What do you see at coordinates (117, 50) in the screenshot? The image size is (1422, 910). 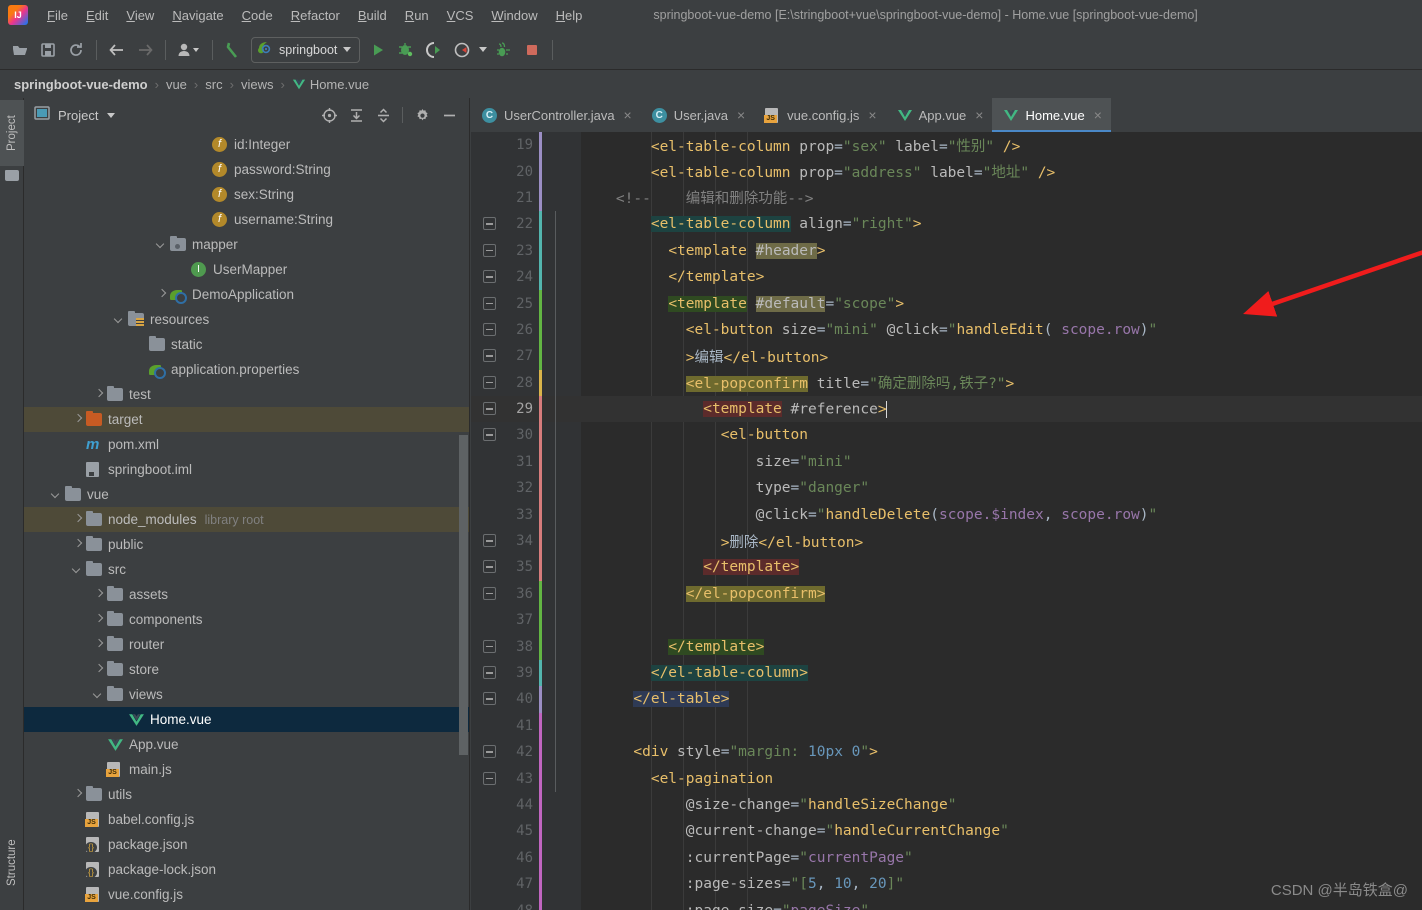 I see `back-arrow-icon` at bounding box center [117, 50].